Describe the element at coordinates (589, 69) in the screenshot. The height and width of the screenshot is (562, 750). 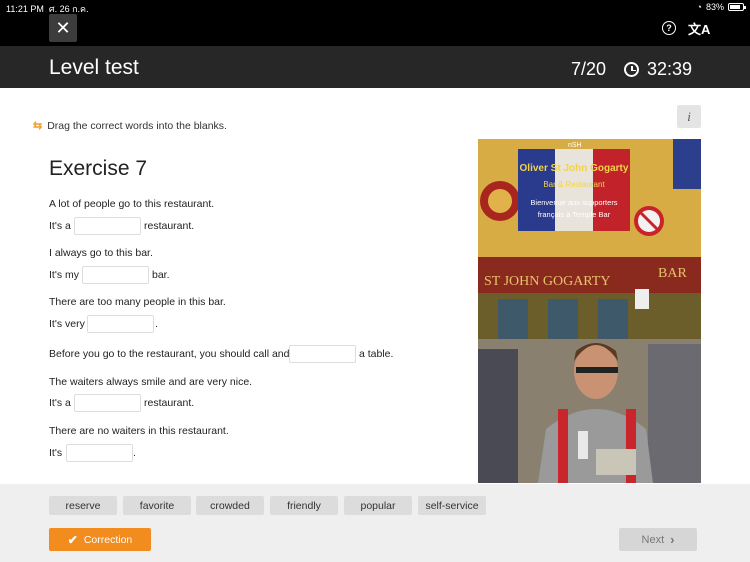
I see `question-progress: 7/20` at that location.